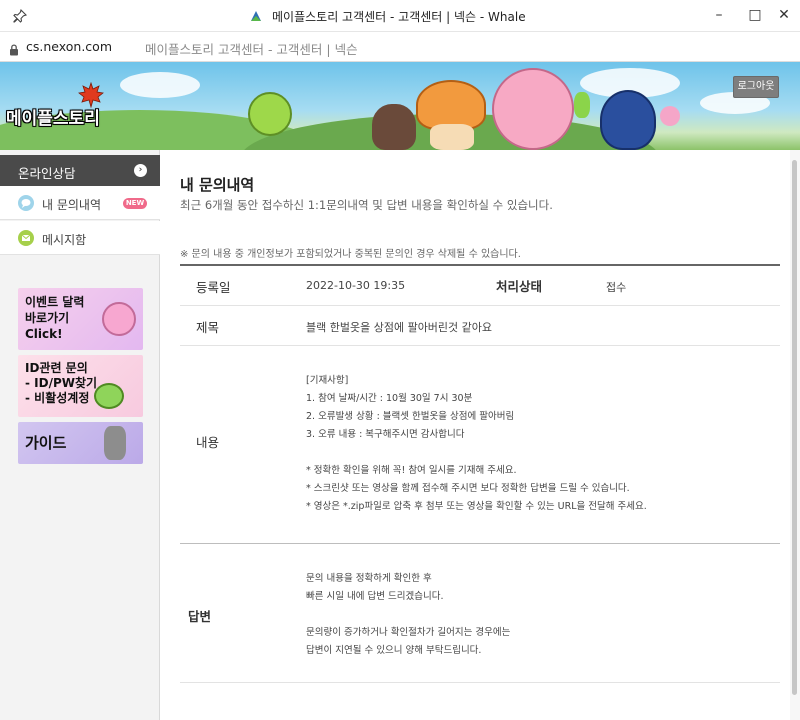 This screenshot has width=800, height=720. I want to click on pin-icon, so click(20, 16).